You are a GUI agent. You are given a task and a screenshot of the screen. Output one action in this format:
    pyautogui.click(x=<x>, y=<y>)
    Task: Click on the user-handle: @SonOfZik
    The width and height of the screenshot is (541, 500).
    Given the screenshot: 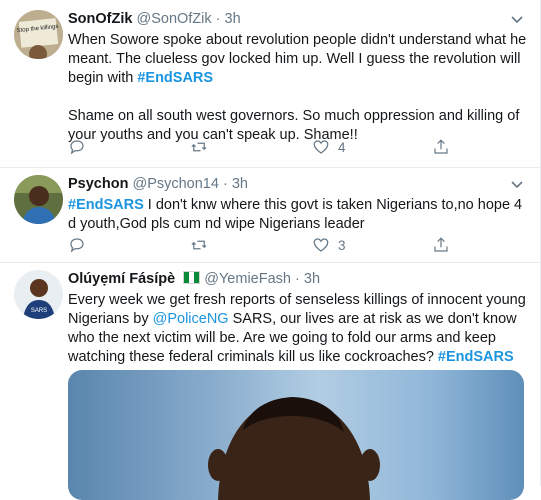 What is the action you would take?
    pyautogui.click(x=173, y=19)
    